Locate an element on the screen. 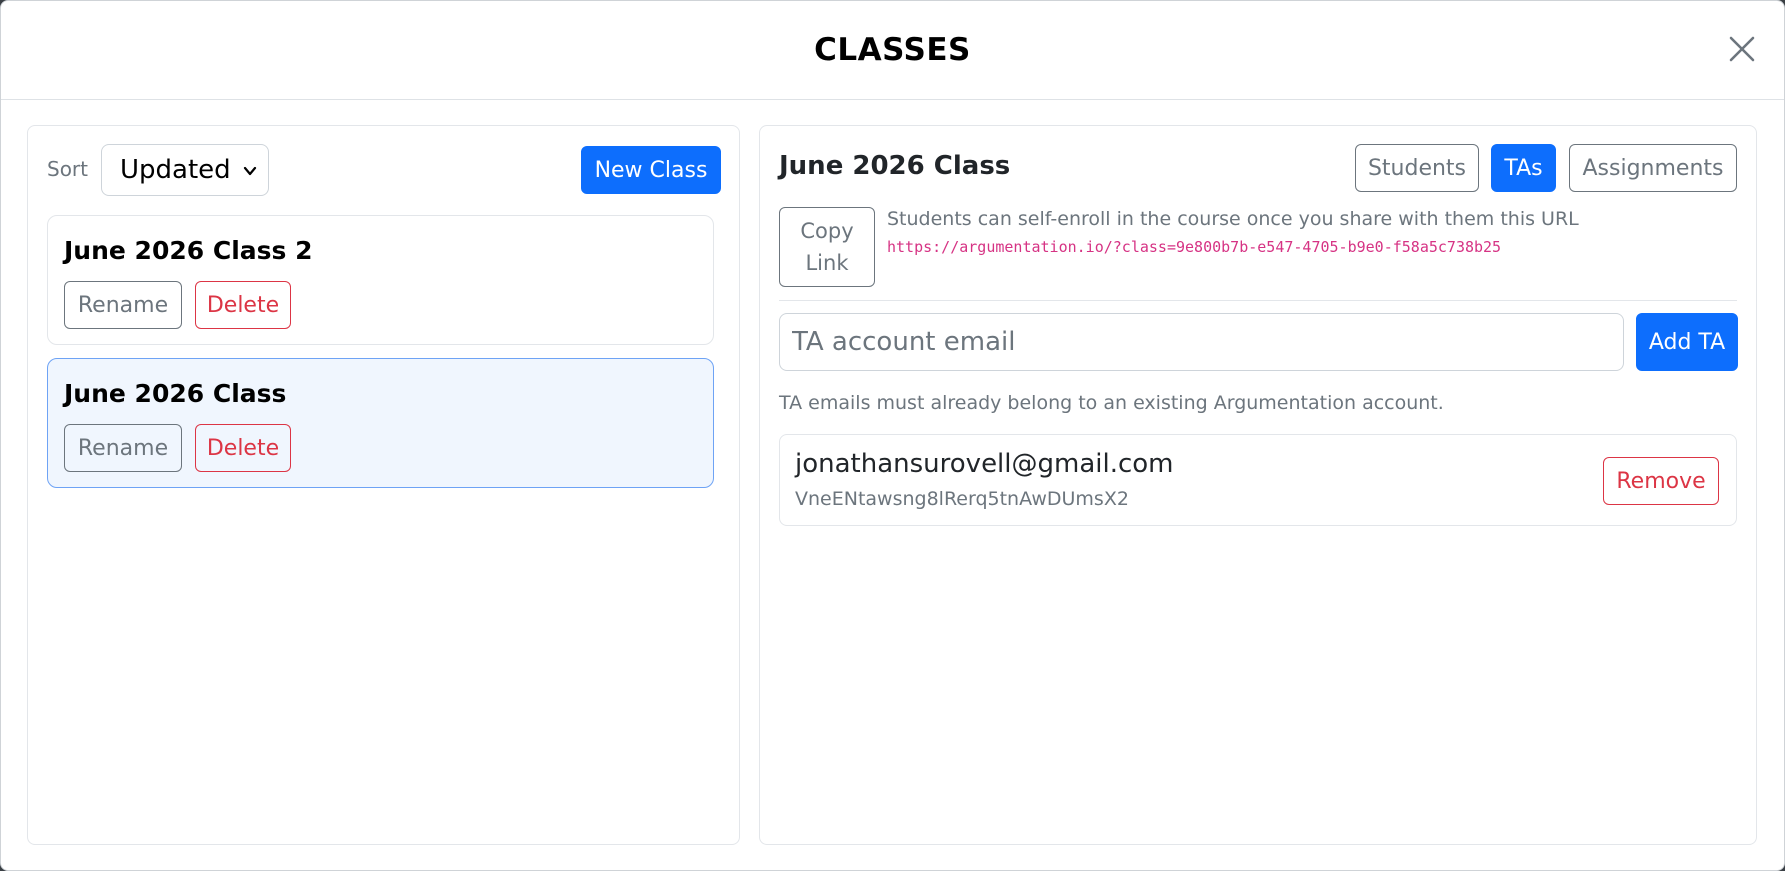 The image size is (1785, 871). modal-header: CLASSES is located at coordinates (892, 50).